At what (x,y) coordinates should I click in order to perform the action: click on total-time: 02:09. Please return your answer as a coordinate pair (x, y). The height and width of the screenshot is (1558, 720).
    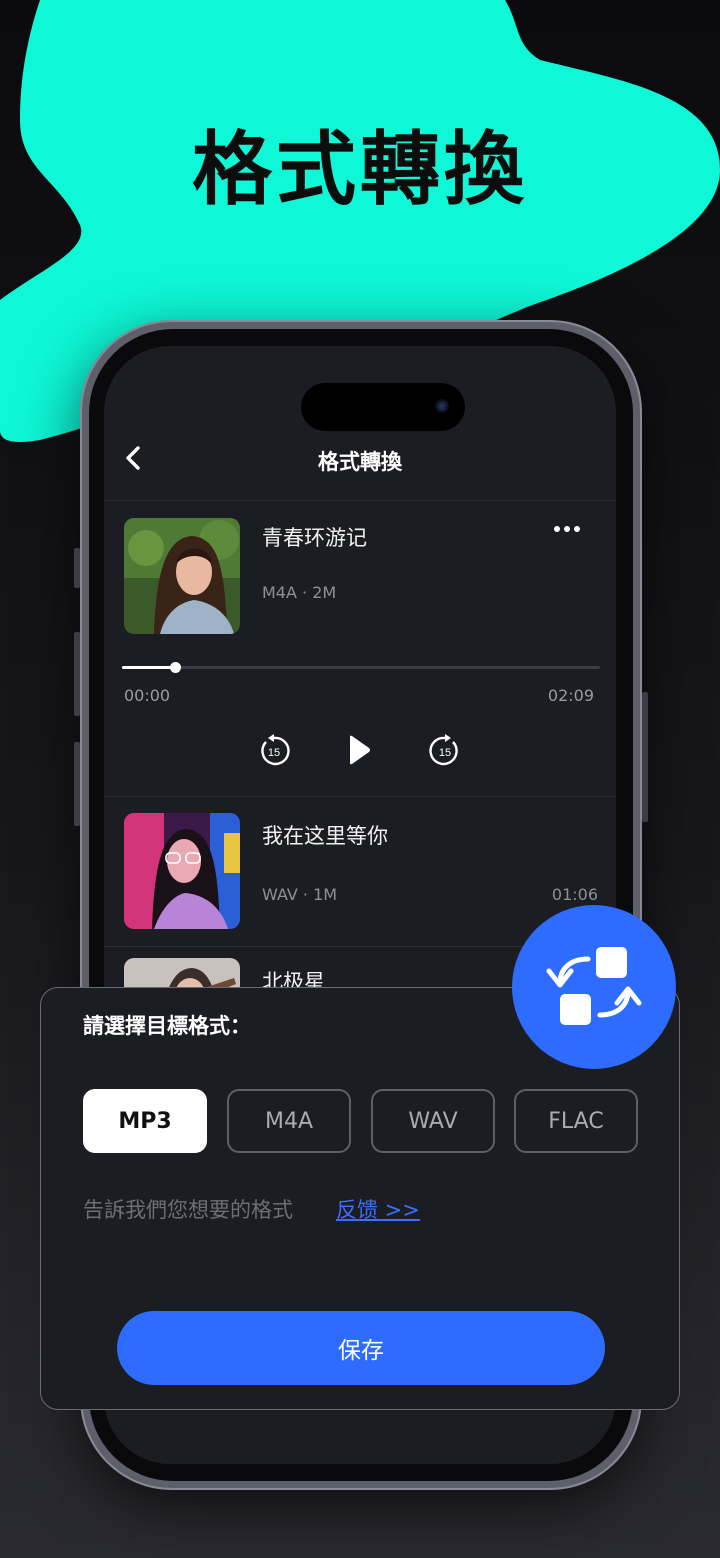
    Looking at the image, I should click on (570, 695).